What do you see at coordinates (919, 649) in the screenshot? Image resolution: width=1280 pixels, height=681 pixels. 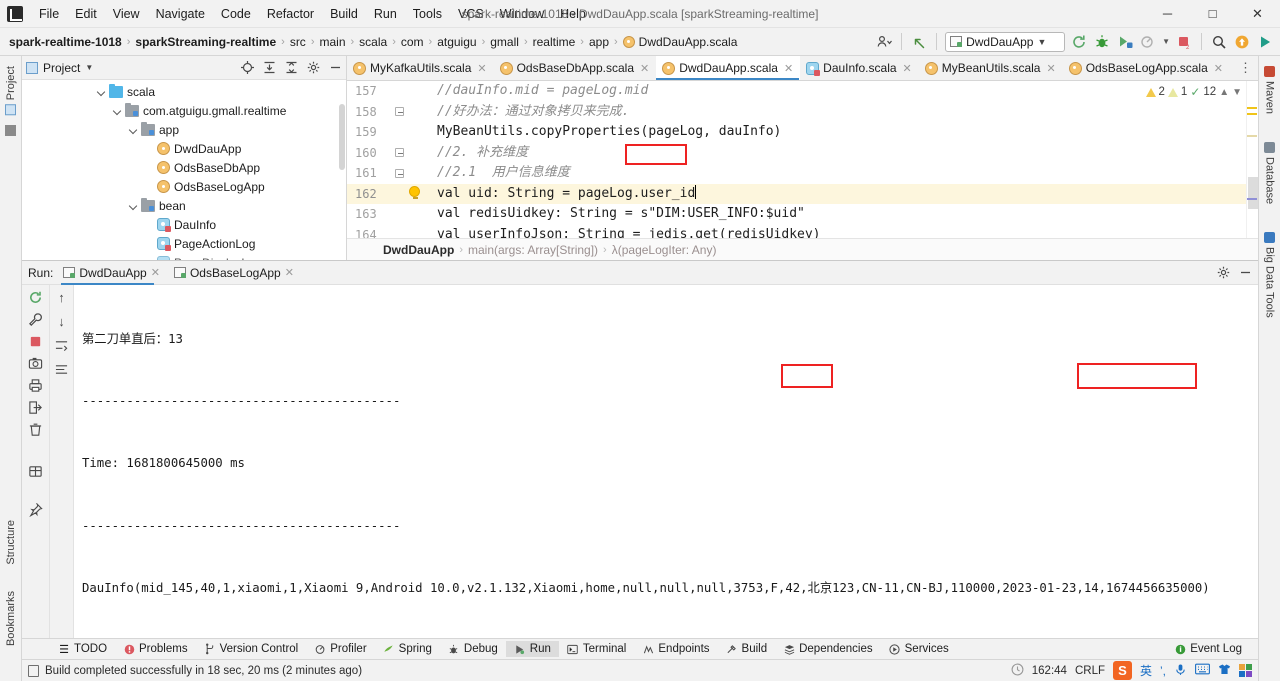 I see `tool-services: Services` at bounding box center [919, 649].